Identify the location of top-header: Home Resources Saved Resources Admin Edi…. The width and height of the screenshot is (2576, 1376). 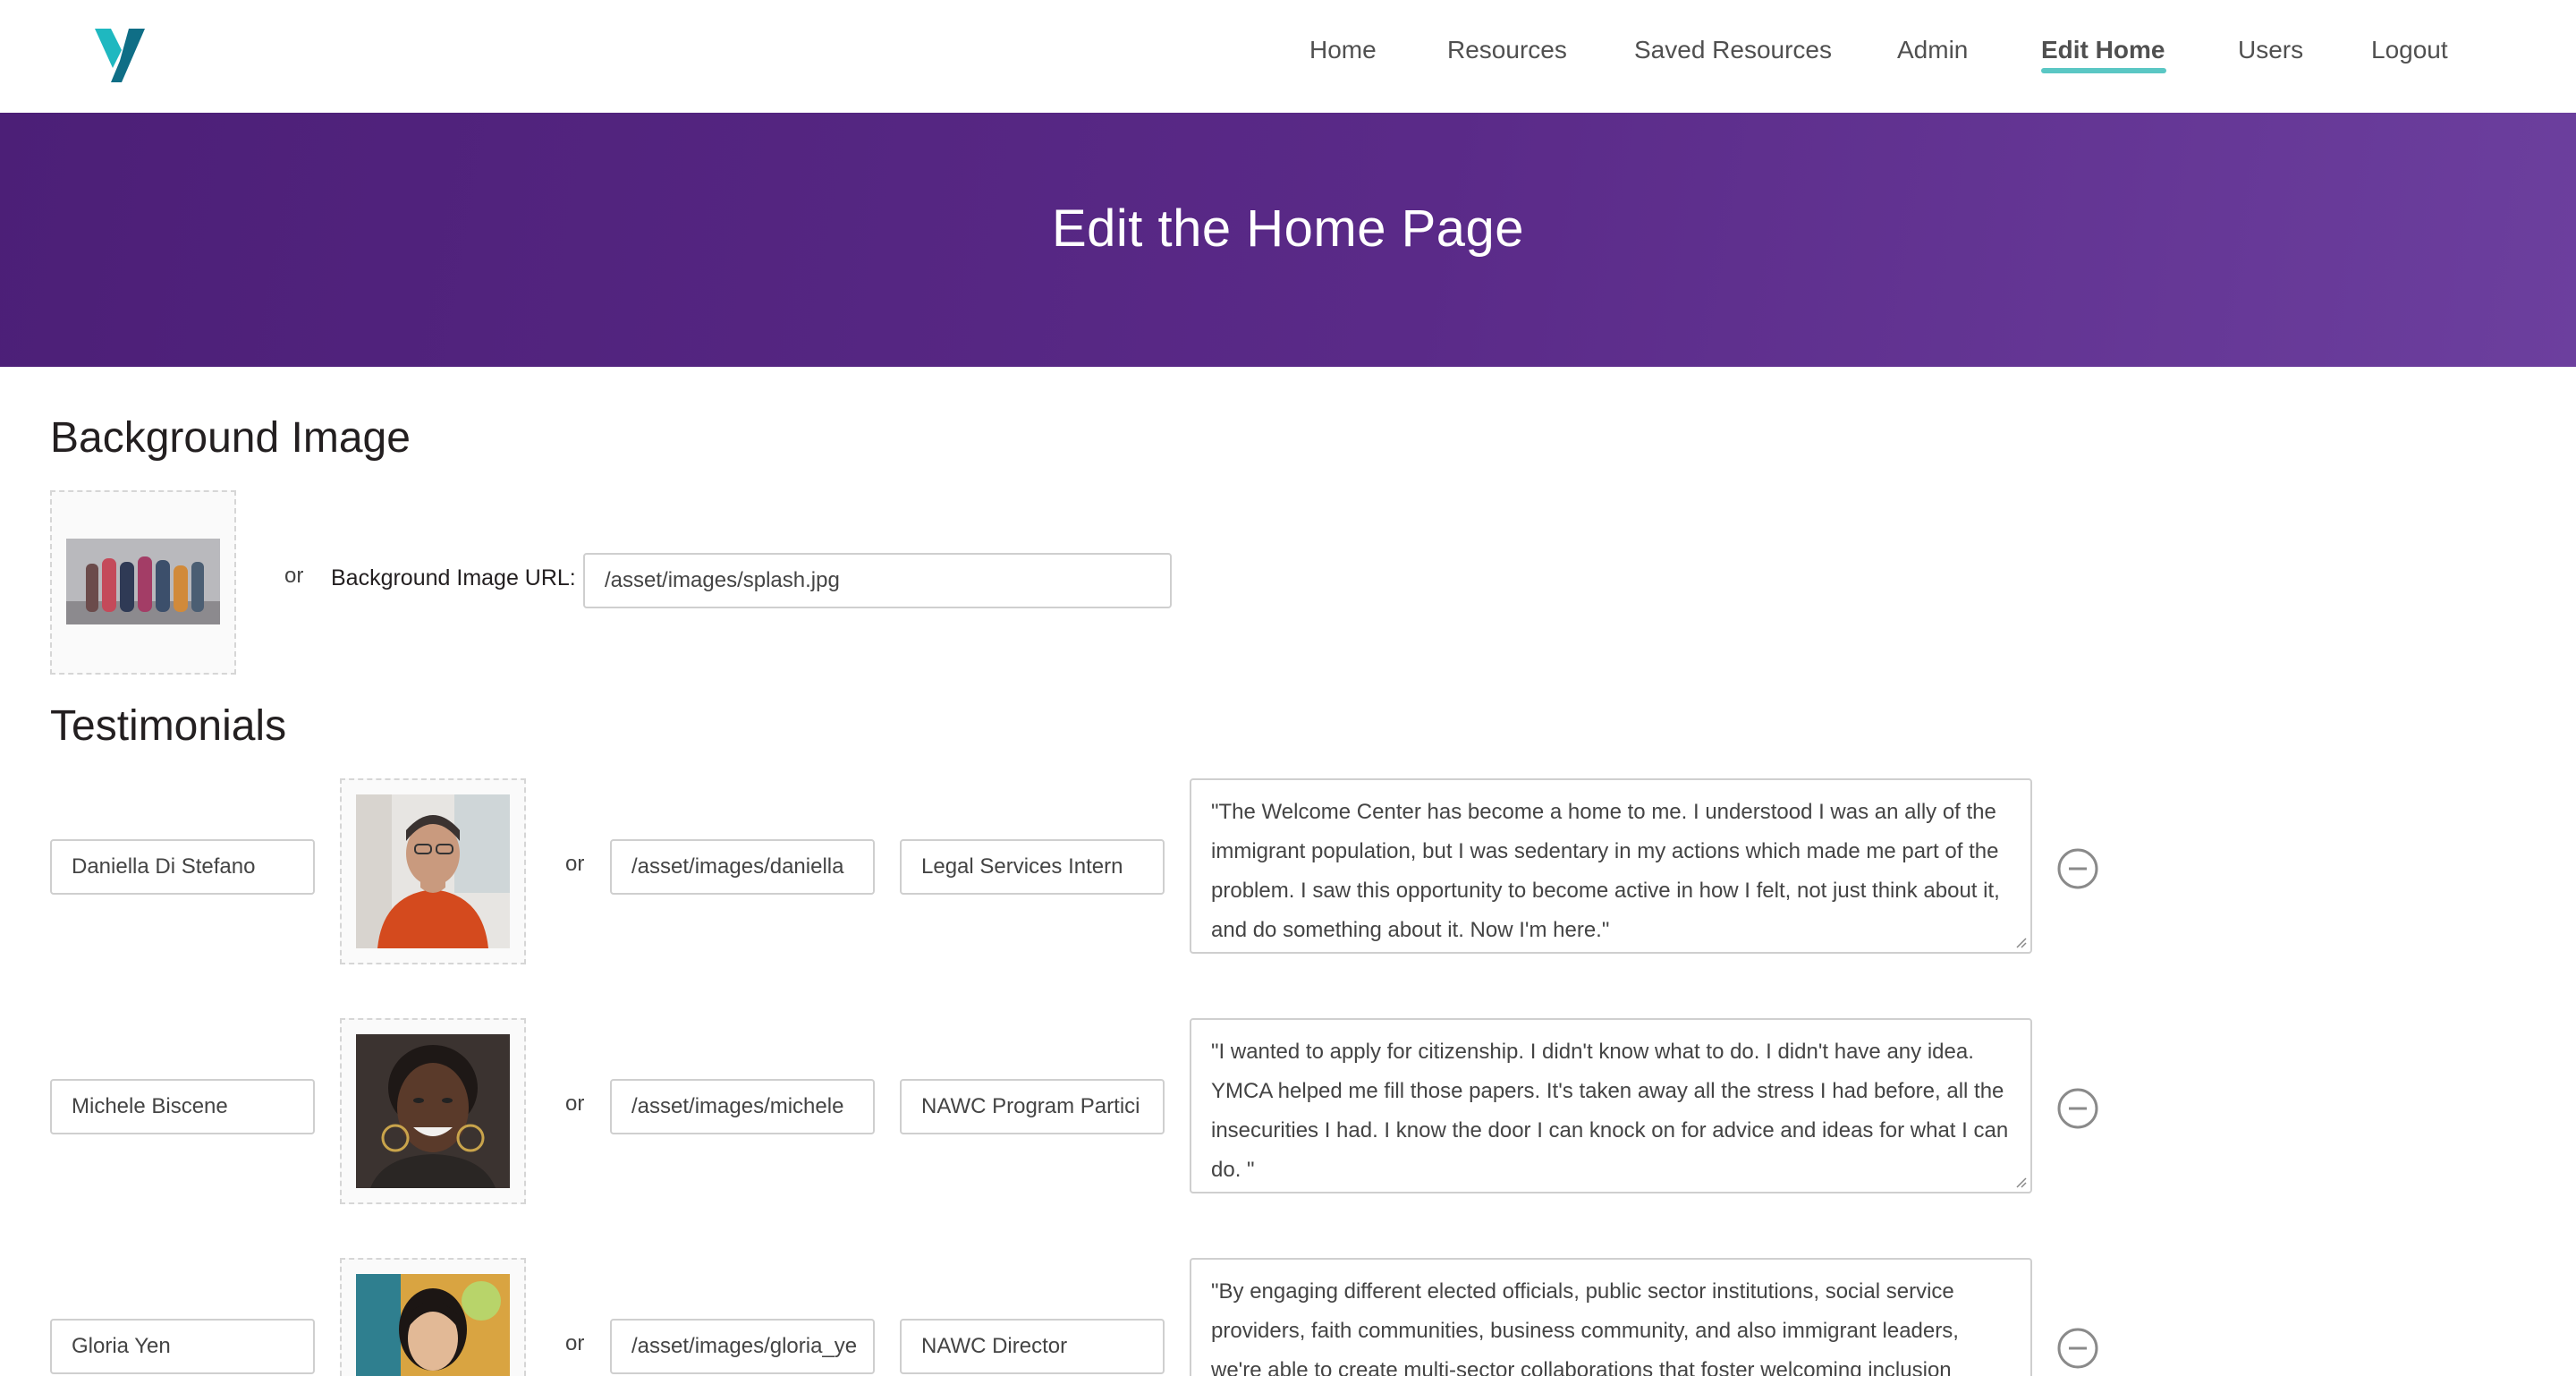
(1288, 57).